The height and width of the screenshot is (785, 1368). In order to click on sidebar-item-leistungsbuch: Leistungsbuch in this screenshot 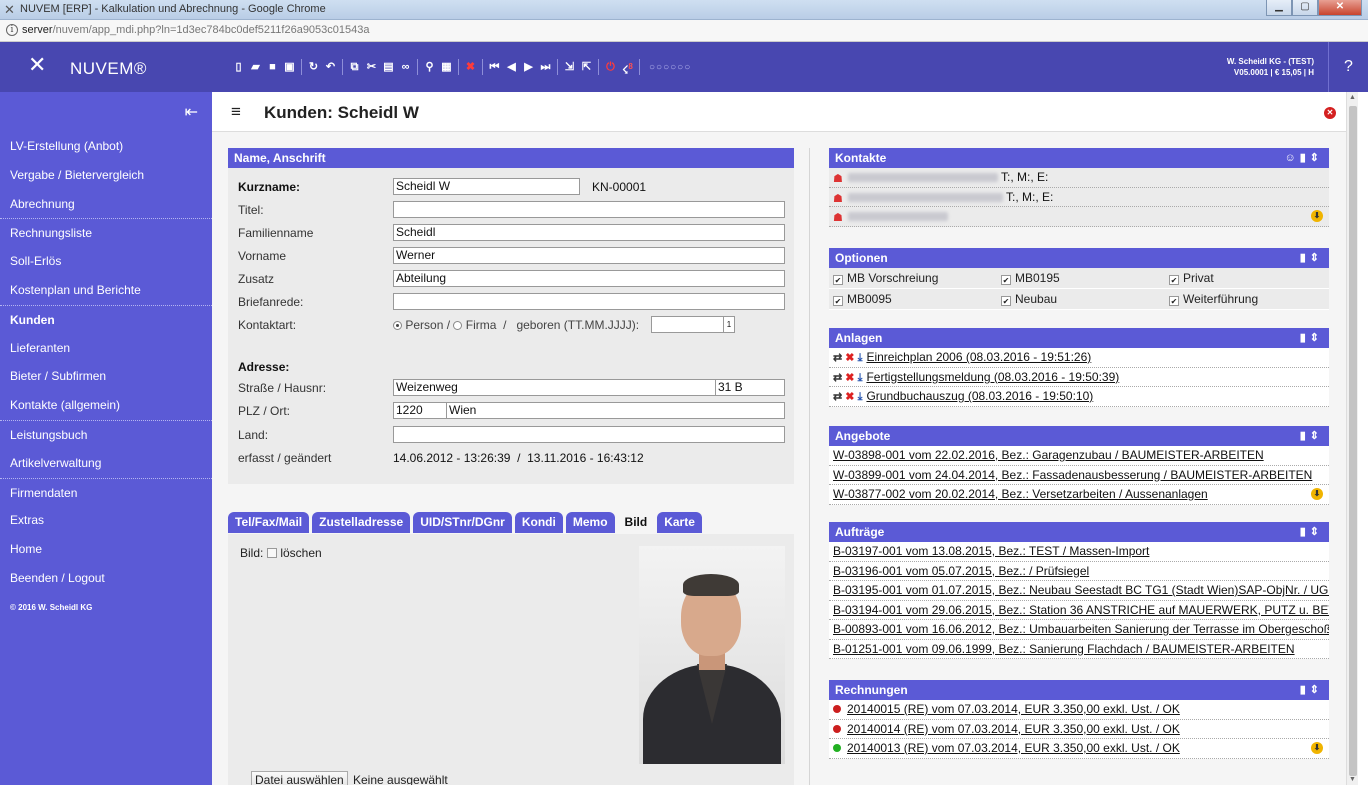, I will do `click(106, 434)`.